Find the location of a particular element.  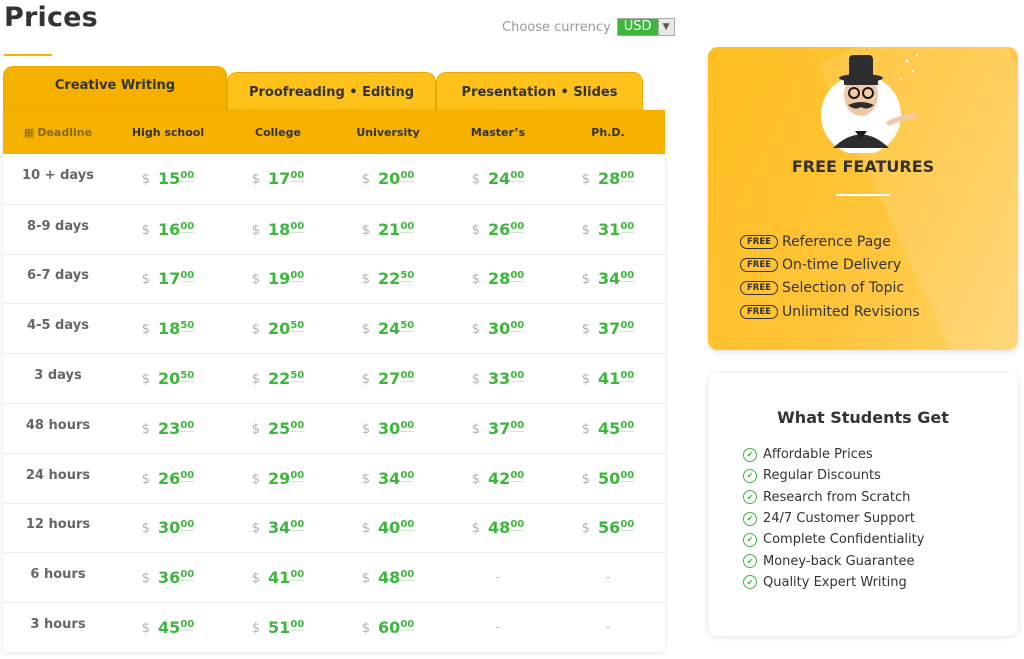

price-cell: $56 00 is located at coordinates (608, 527).